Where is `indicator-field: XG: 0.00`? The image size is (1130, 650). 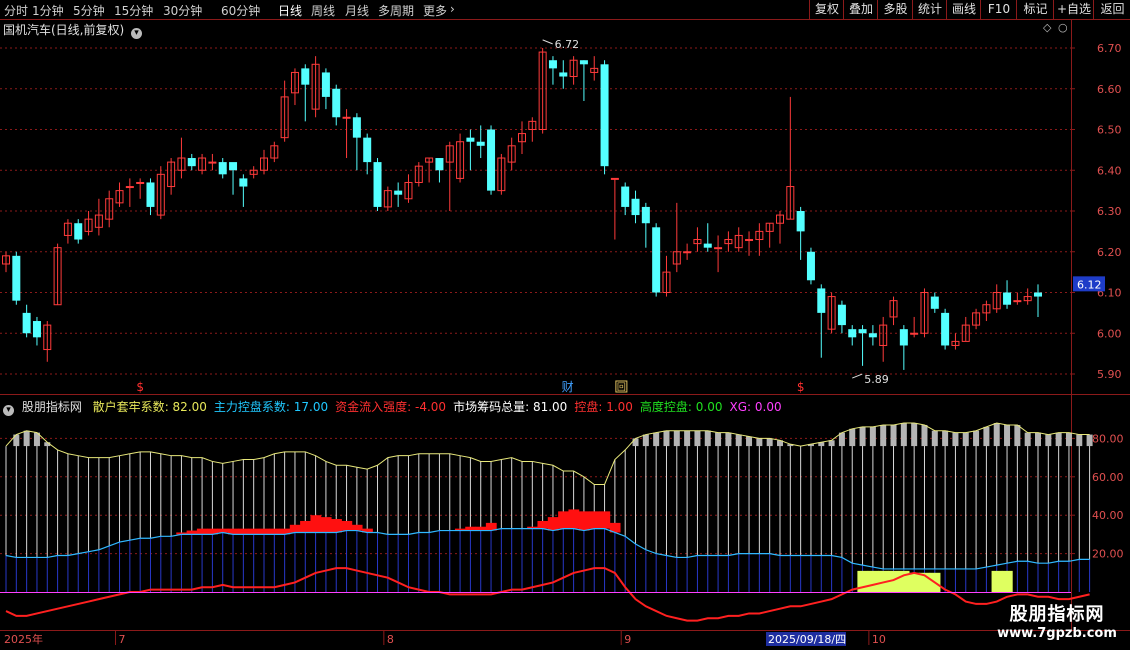 indicator-field: XG: 0.00 is located at coordinates (756, 407).